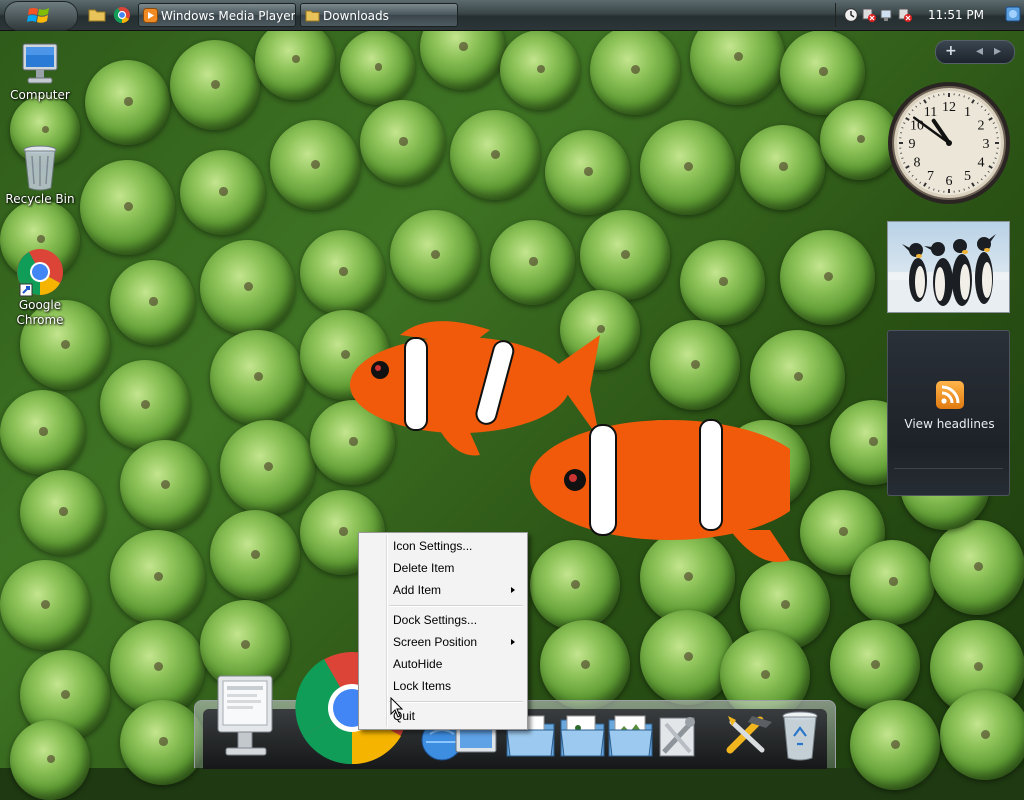  Describe the element at coordinates (631, 736) in the screenshot. I see `pictures-folder-icon` at that location.